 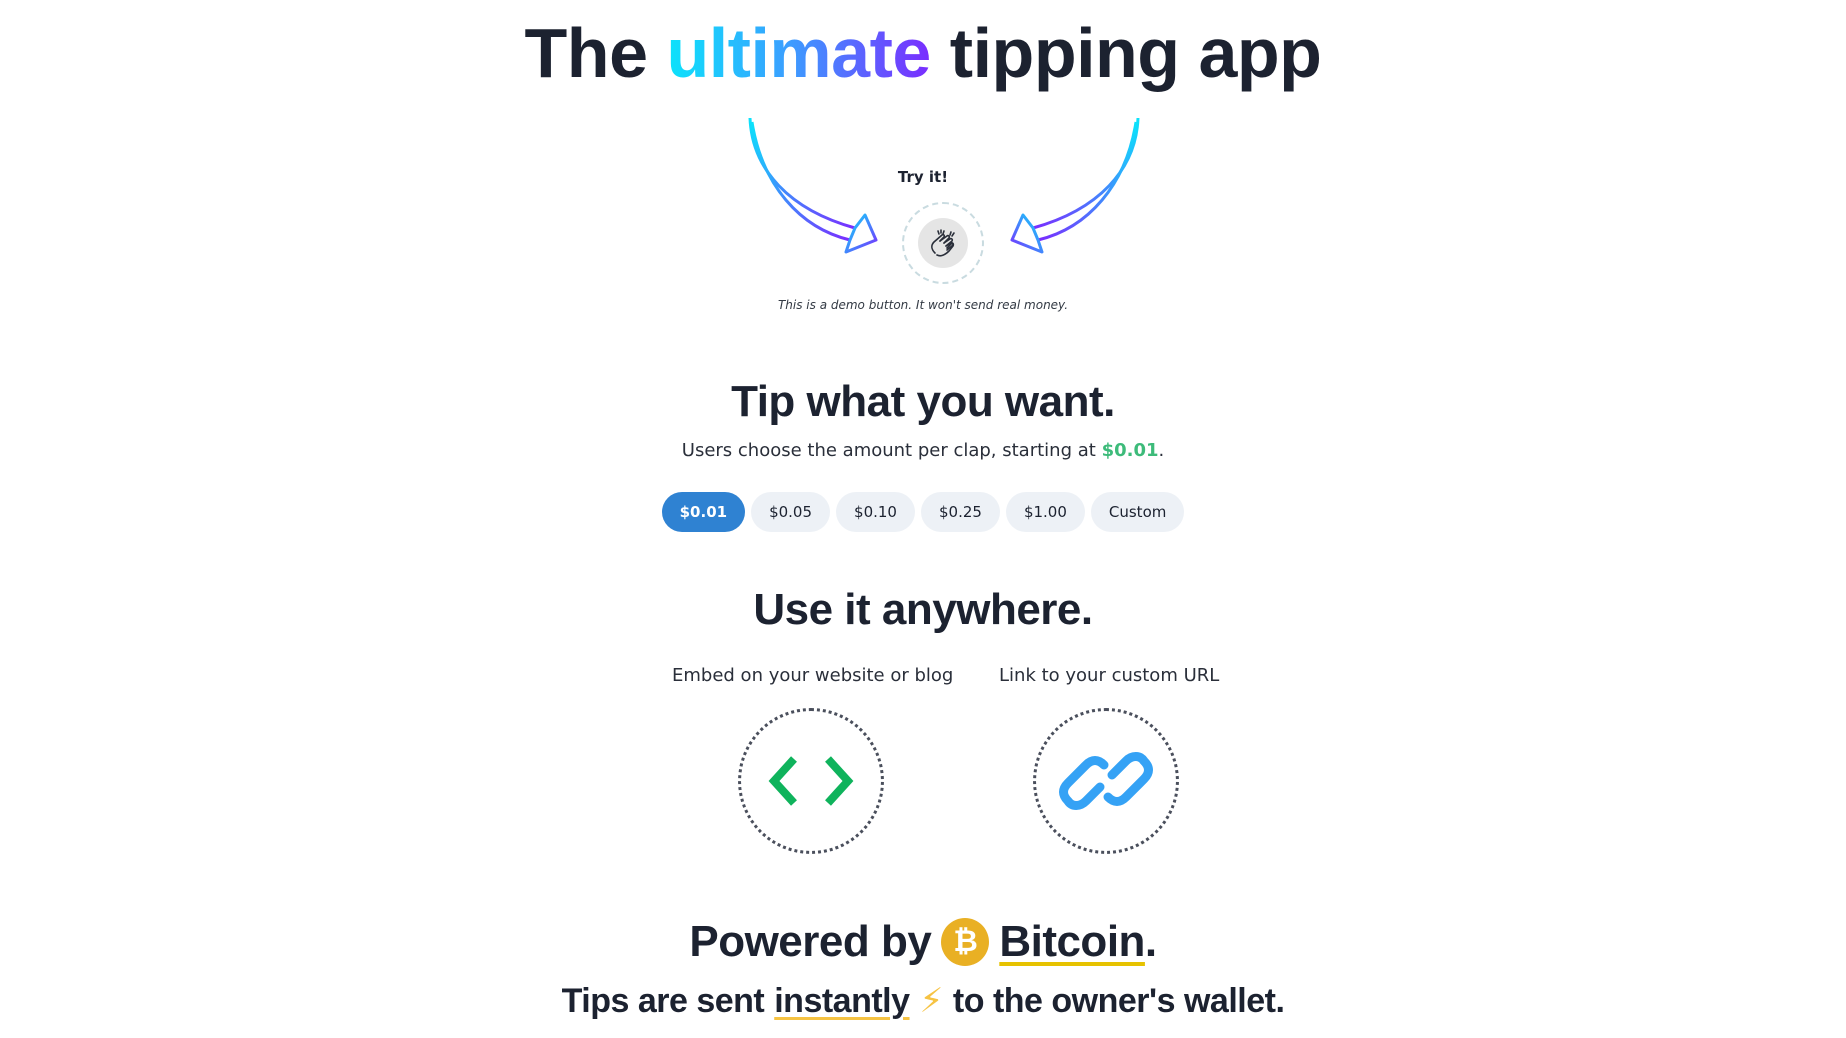 What do you see at coordinates (1109, 675) in the screenshot?
I see `link-label: Link to your custom URL` at bounding box center [1109, 675].